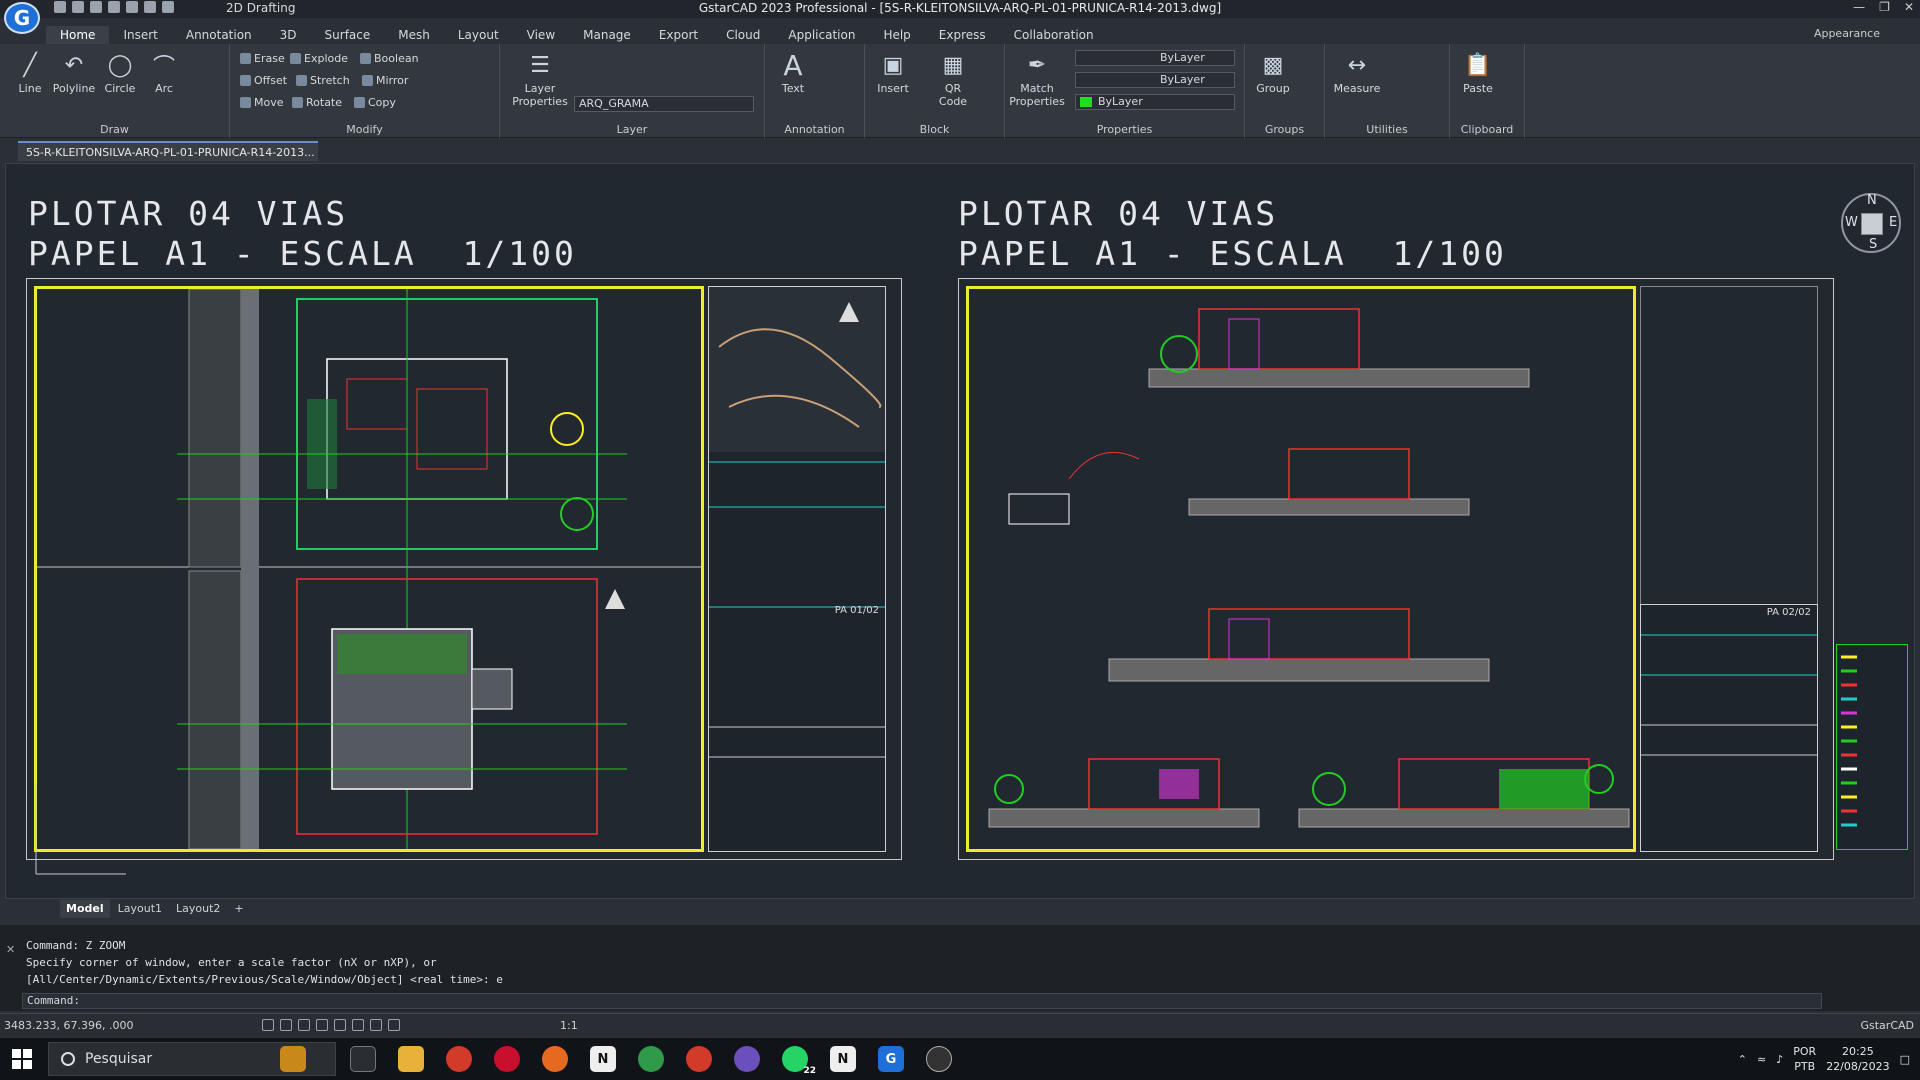  I want to click on tab-export: Export, so click(678, 35).